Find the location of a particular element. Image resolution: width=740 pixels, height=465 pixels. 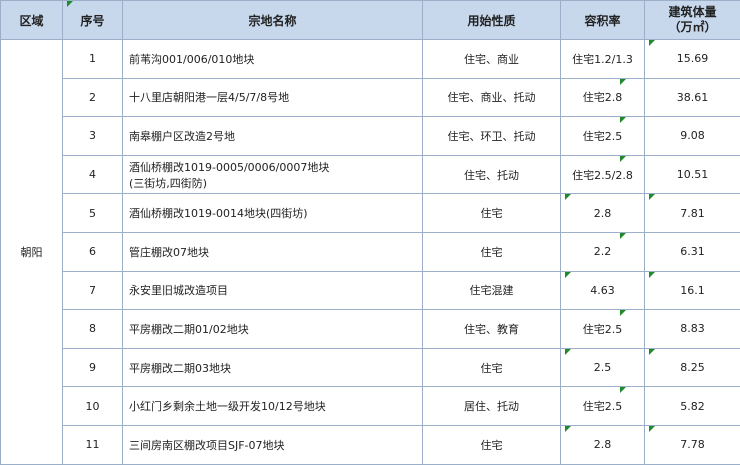

row-volume-value: 16.1 is located at coordinates (692, 290).